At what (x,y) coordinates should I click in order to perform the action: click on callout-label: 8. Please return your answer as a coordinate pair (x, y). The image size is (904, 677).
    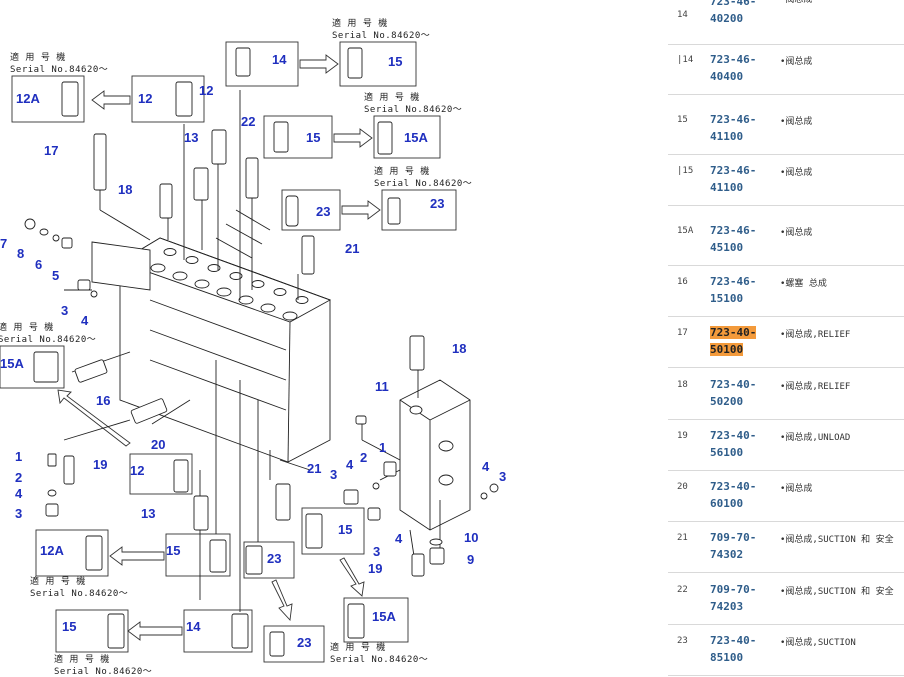
    Looking at the image, I should click on (20, 253).